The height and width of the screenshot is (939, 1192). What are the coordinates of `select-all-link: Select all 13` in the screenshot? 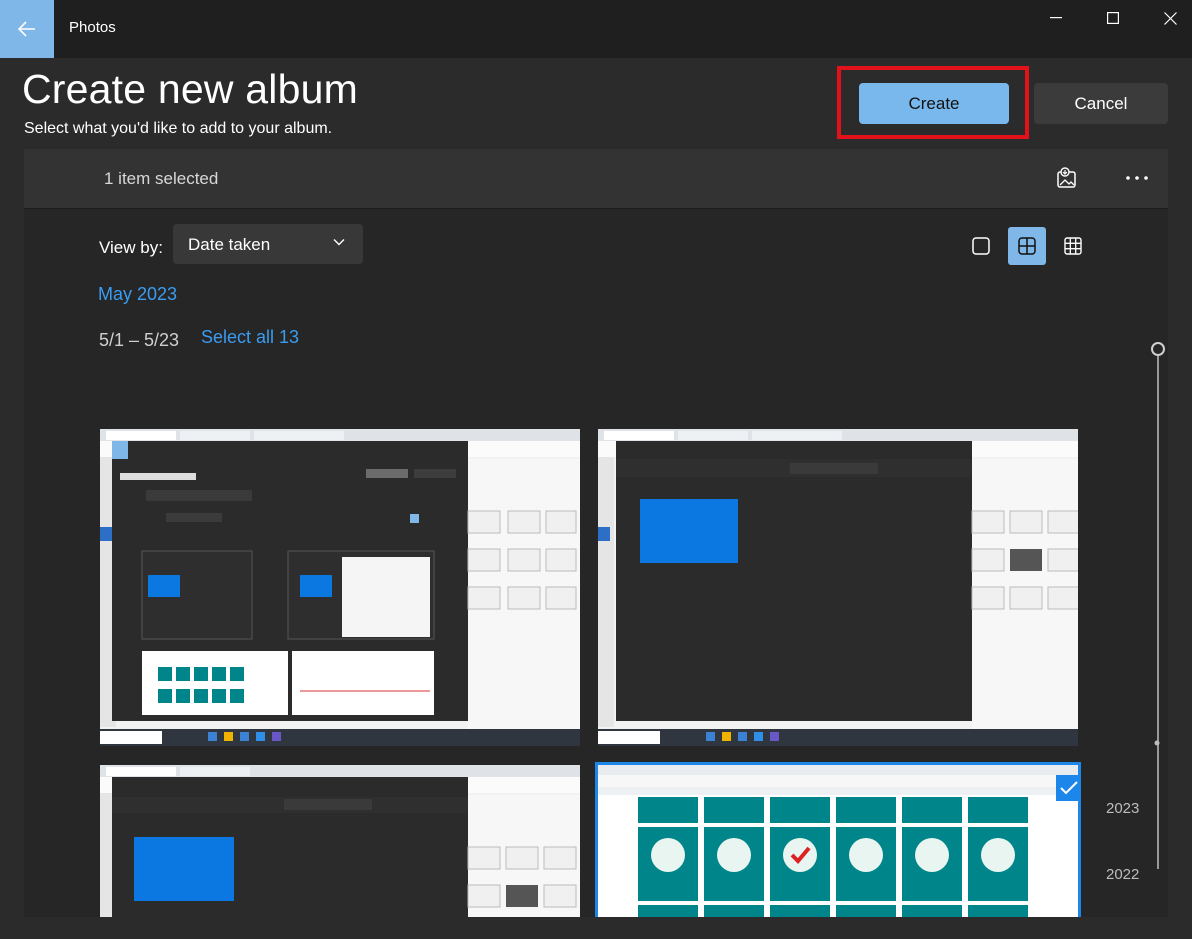 It's located at (250, 337).